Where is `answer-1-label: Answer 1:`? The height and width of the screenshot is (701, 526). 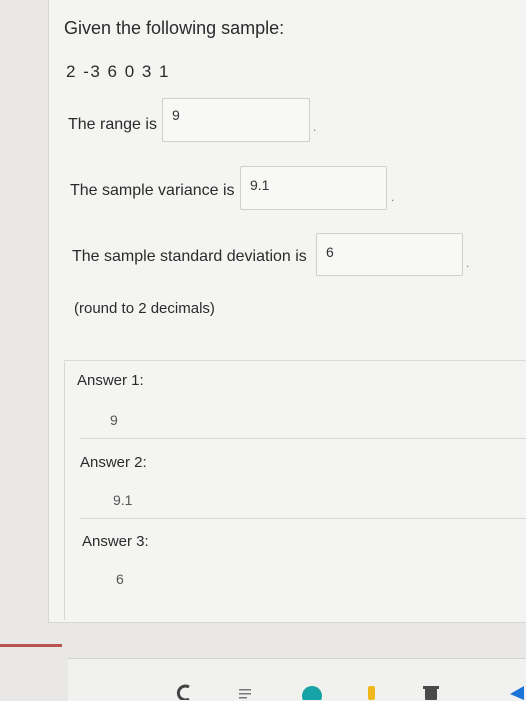 answer-1-label: Answer 1: is located at coordinates (110, 380).